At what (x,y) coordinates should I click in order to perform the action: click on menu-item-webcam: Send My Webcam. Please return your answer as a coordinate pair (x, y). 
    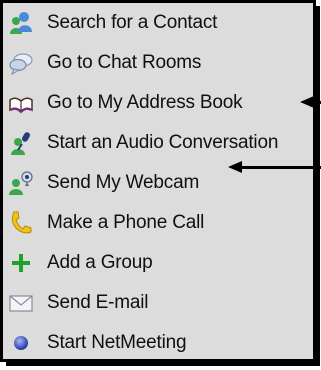
    Looking at the image, I should click on (158, 183).